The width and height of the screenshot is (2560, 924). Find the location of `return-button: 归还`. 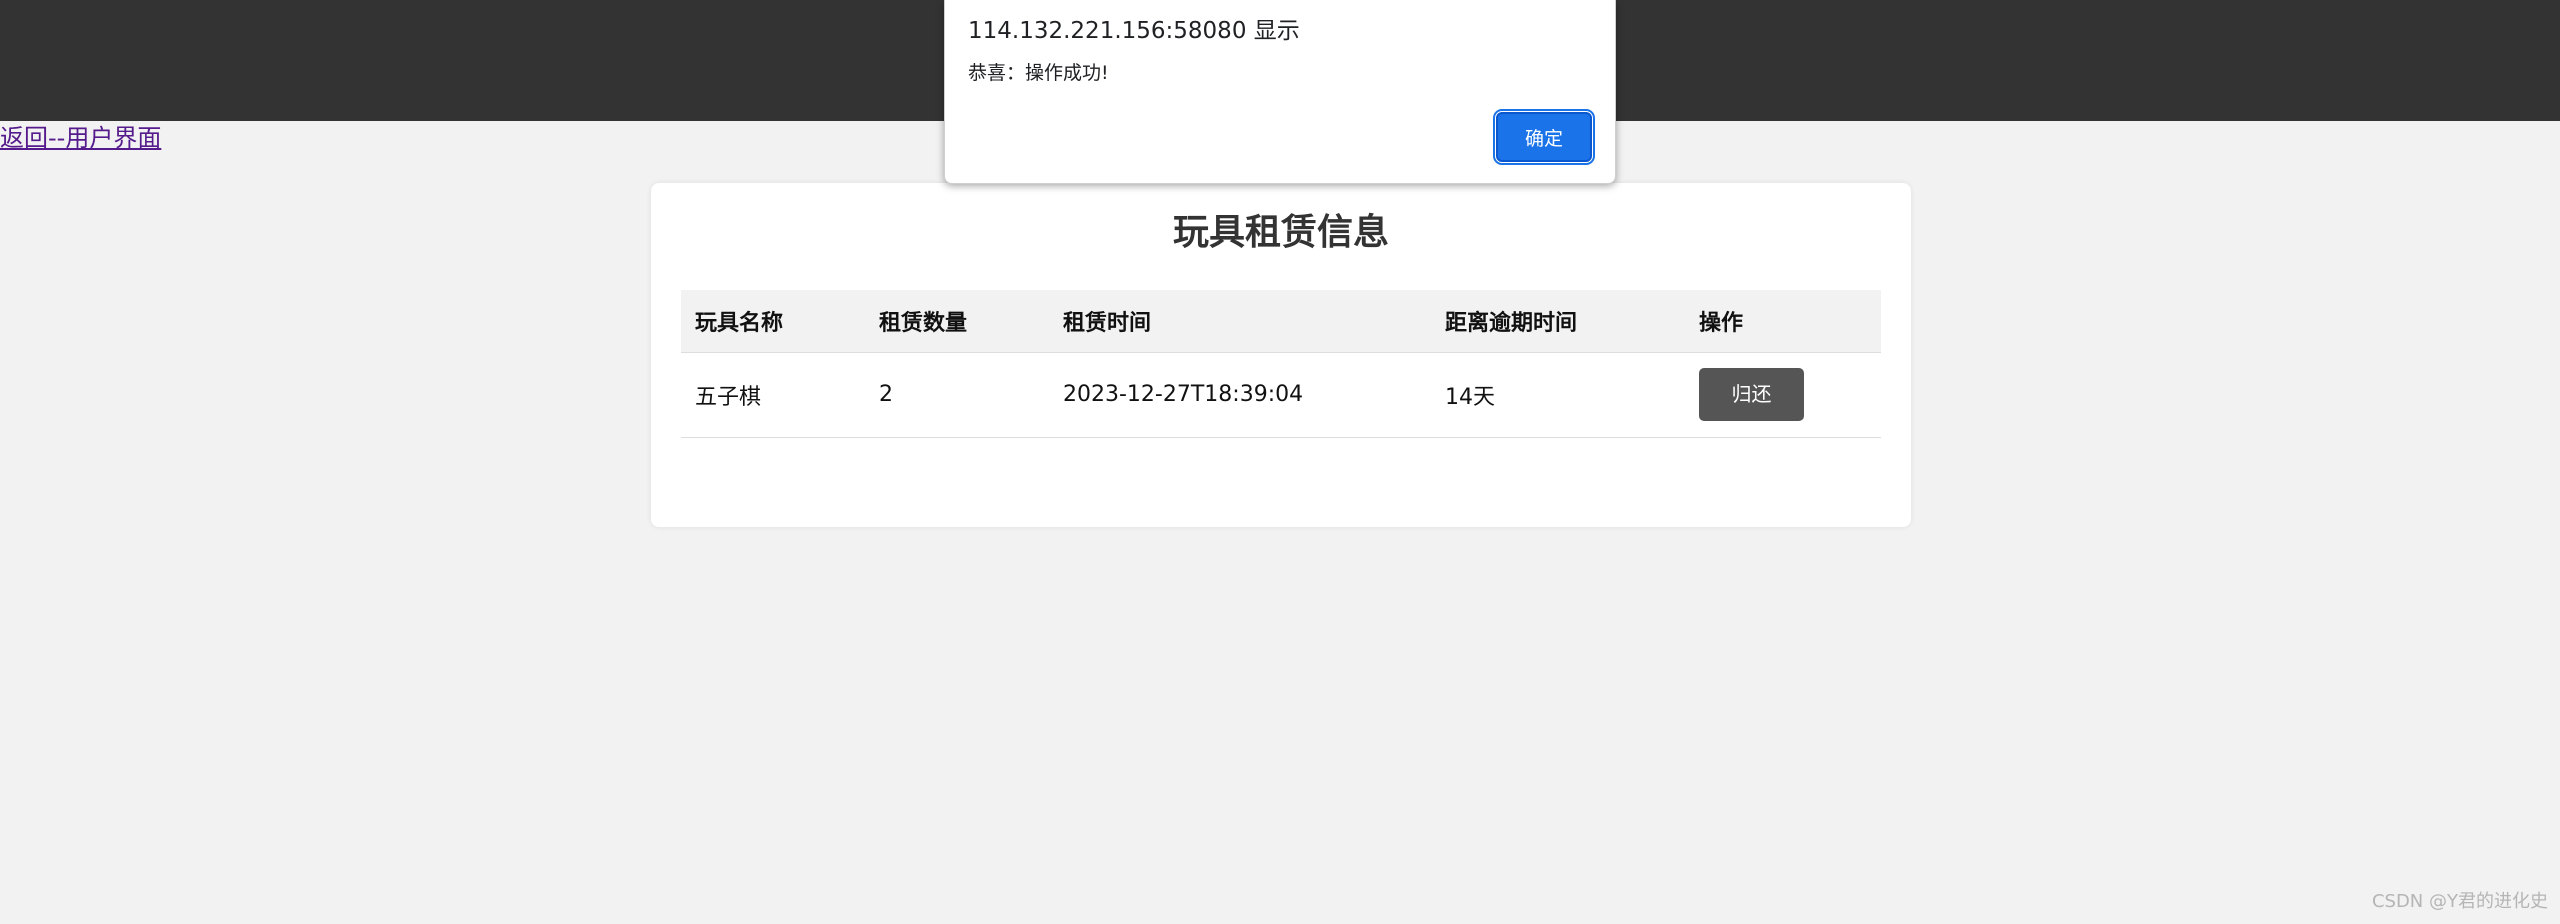

return-button: 归还 is located at coordinates (1751, 394).